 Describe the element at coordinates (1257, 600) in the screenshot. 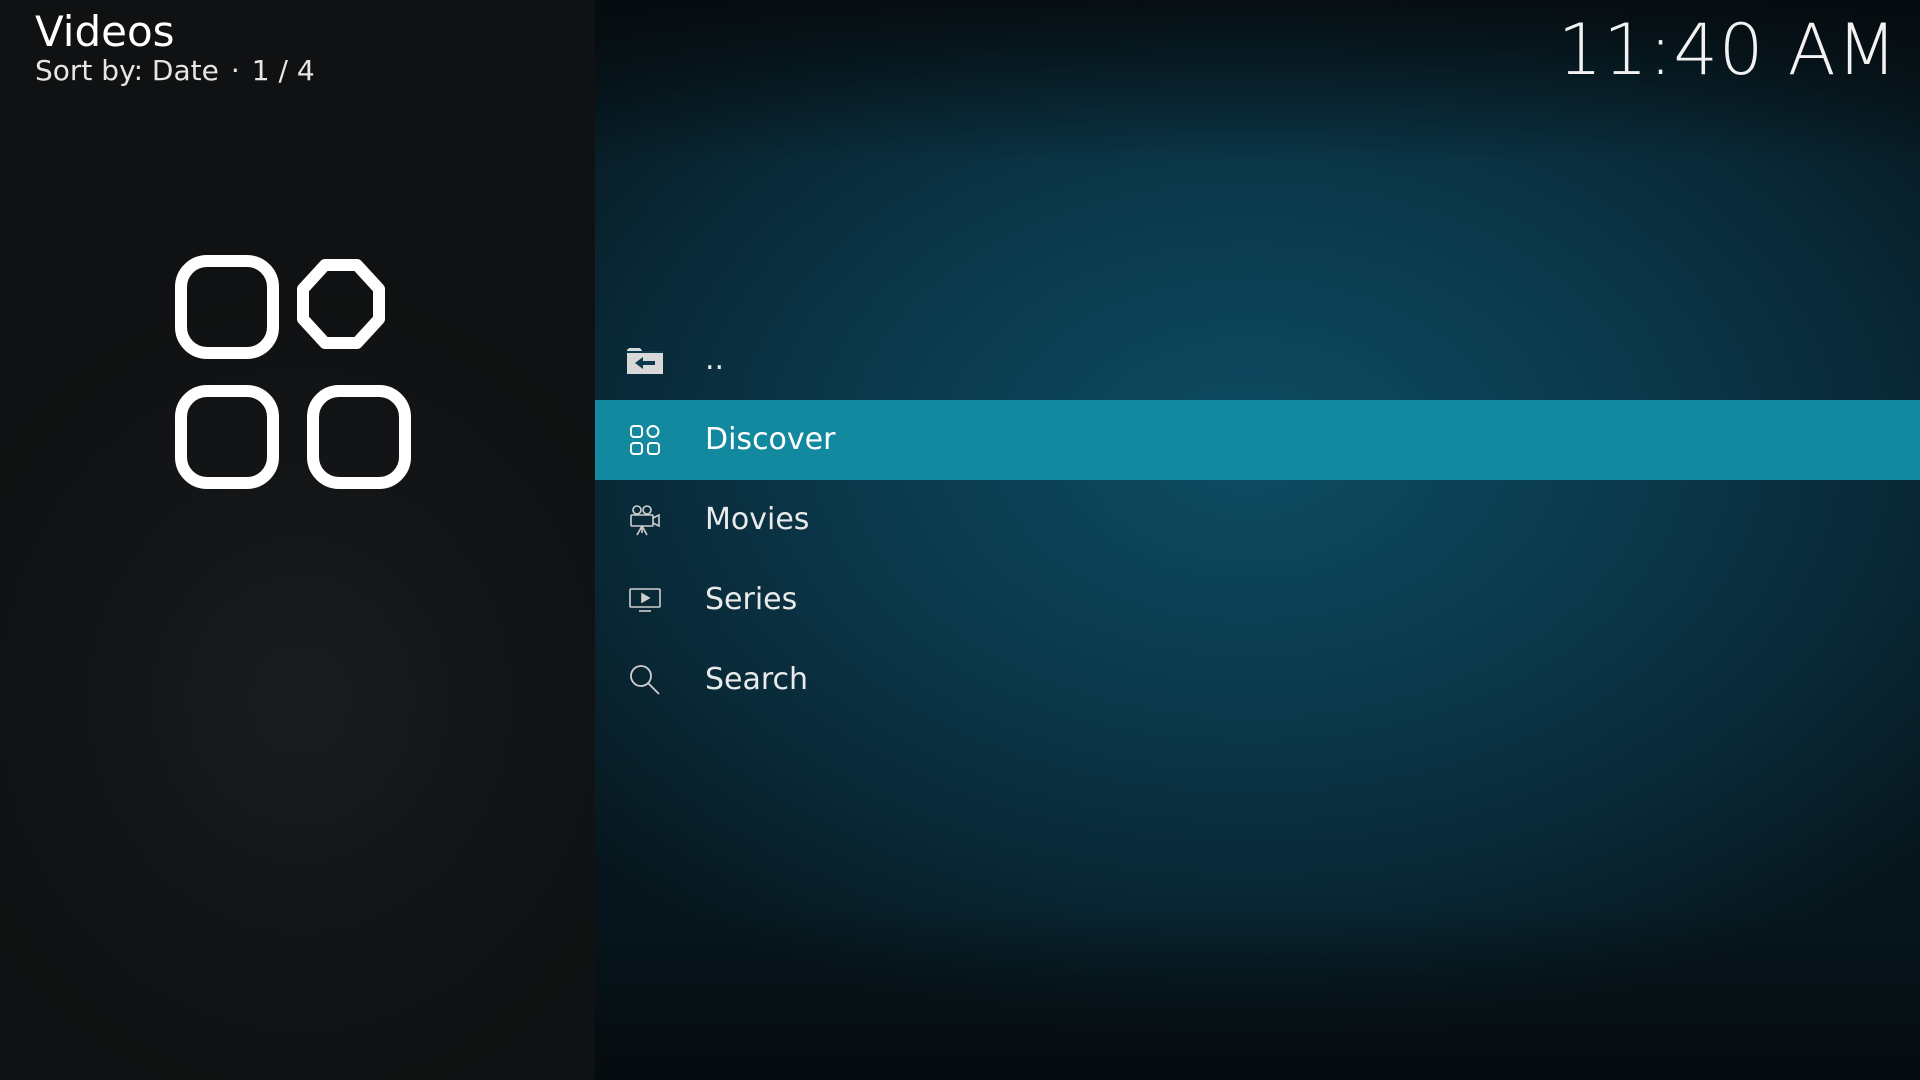

I see `list-item-series: Series` at that location.